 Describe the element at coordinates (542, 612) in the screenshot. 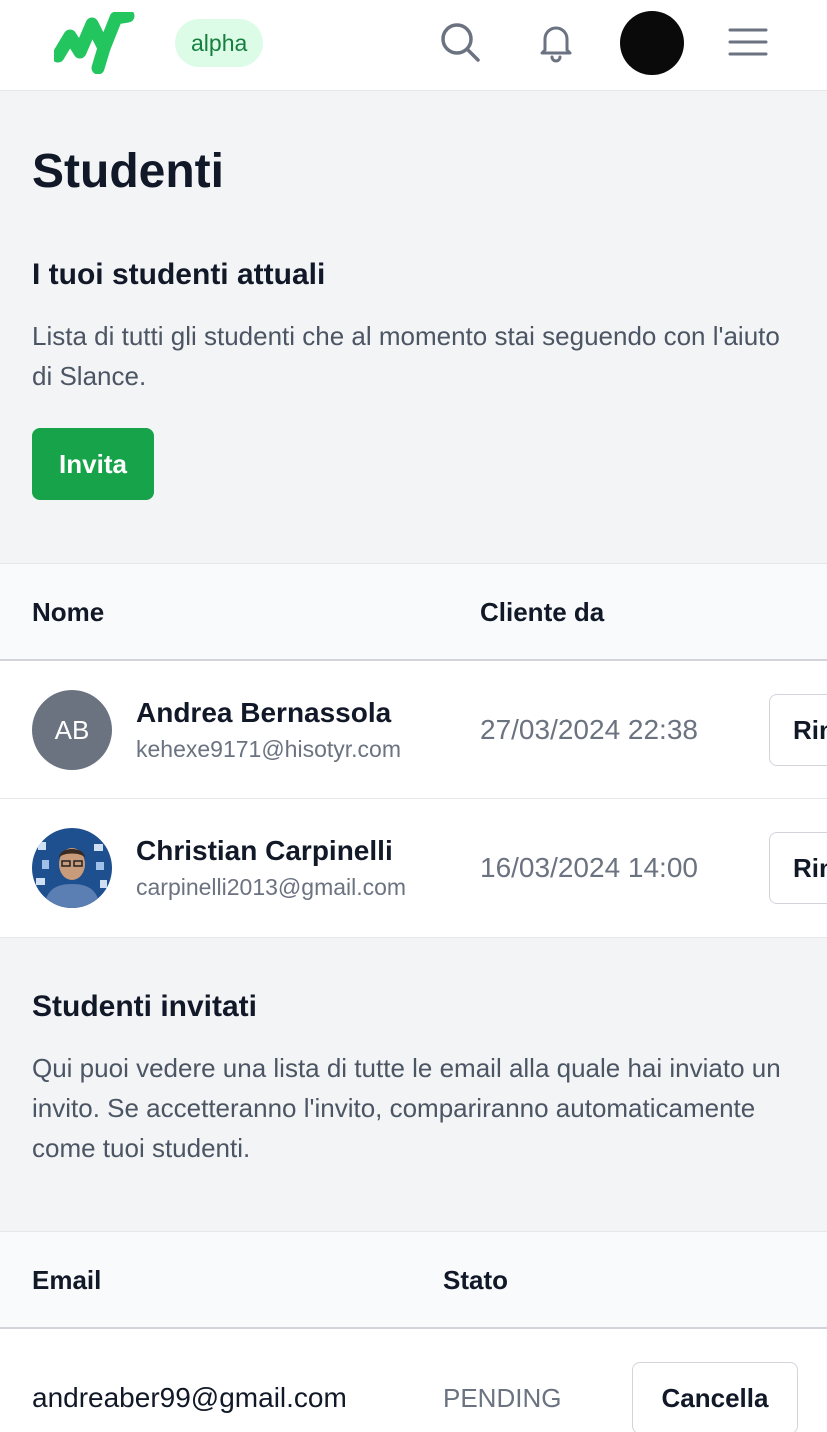

I see `column-header-client-since: Cliente da` at that location.